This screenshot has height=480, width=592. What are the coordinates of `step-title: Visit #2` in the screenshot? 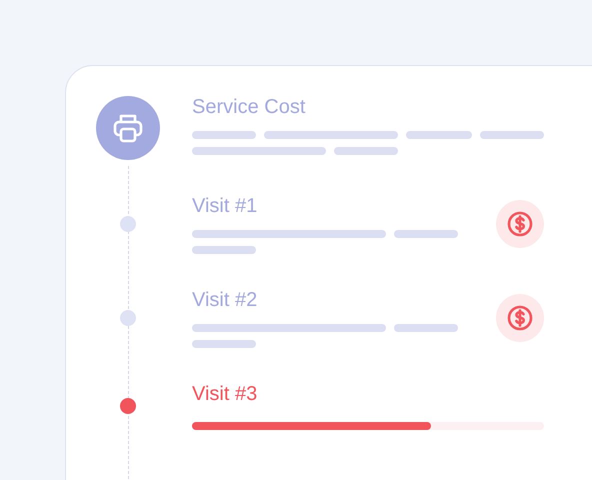 It's located at (225, 300).